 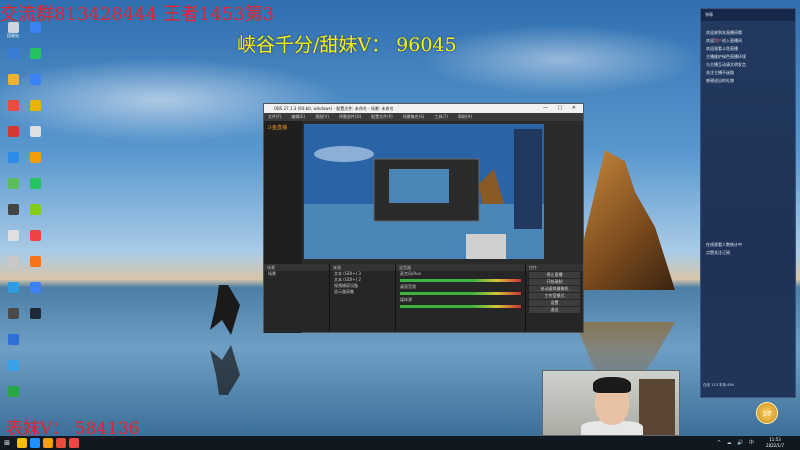 I want to click on desktop-icon-app2, so click(x=13, y=58).